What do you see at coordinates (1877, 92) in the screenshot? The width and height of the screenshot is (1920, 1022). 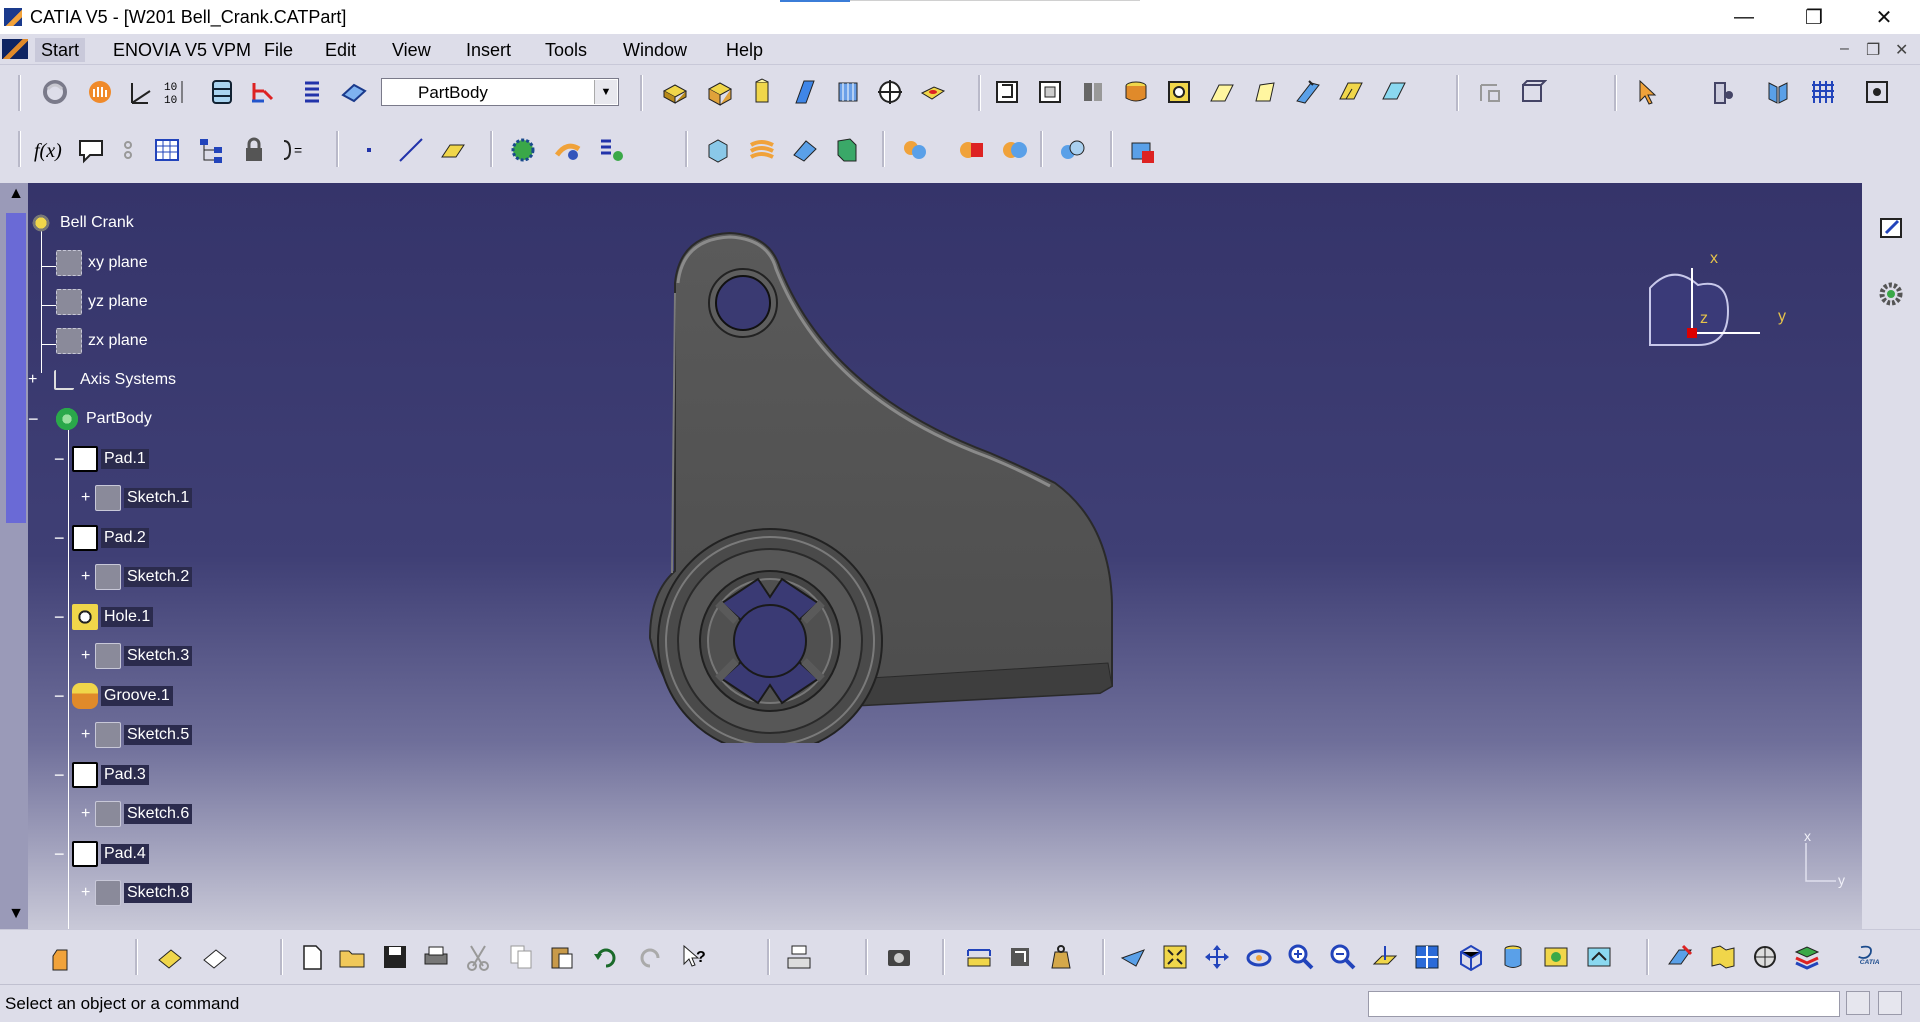 I see `fit-all-icon` at bounding box center [1877, 92].